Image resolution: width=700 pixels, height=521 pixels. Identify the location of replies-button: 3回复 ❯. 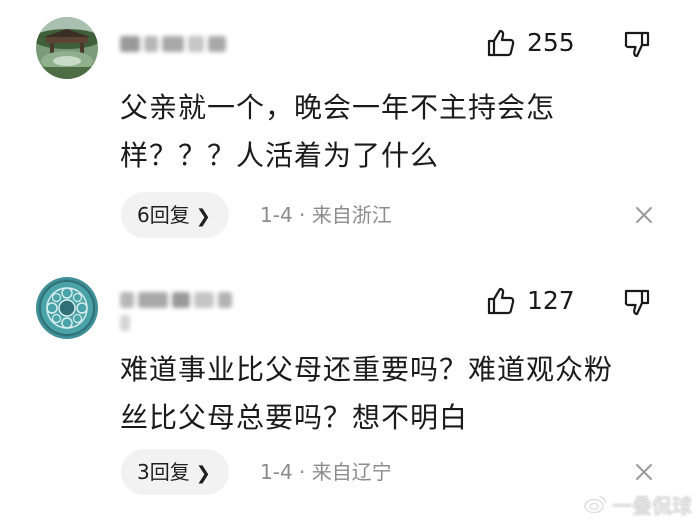
(175, 472).